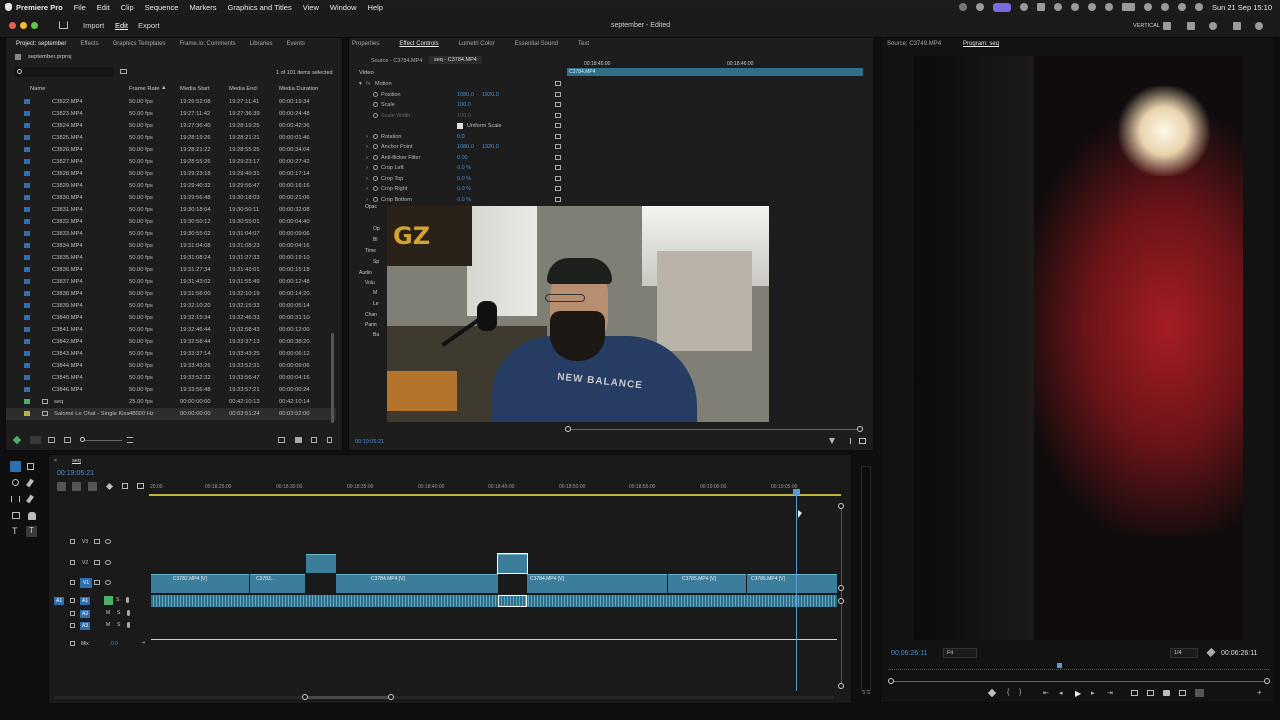 The width and height of the screenshot is (1280, 720). What do you see at coordinates (841, 686) in the screenshot?
I see `vscroll-handle-bottom` at bounding box center [841, 686].